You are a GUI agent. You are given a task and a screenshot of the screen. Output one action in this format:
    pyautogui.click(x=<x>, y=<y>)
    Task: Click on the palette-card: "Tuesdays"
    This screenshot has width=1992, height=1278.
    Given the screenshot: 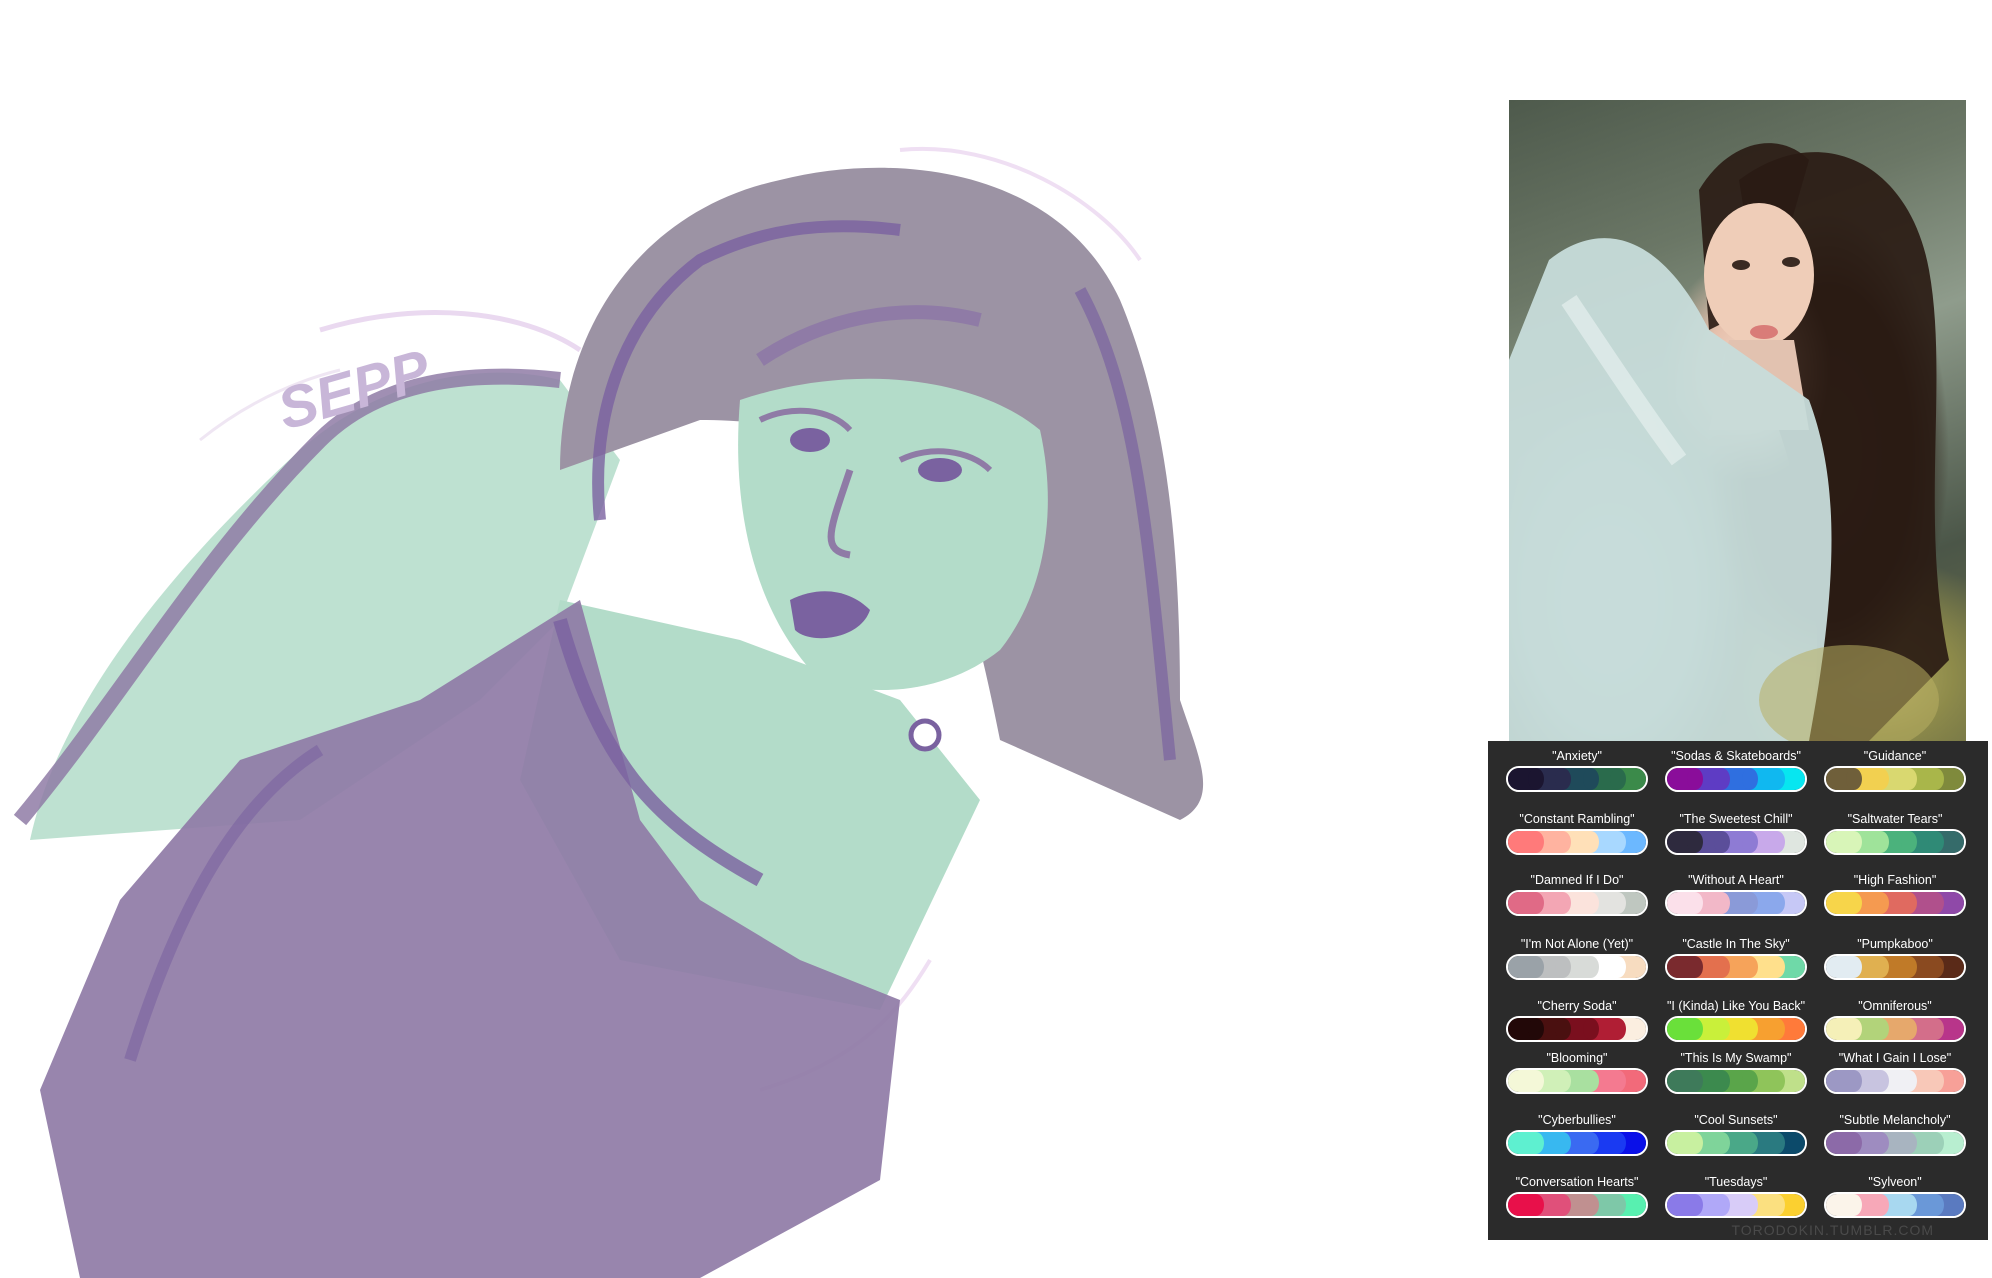 What is the action you would take?
    pyautogui.click(x=1736, y=1196)
    